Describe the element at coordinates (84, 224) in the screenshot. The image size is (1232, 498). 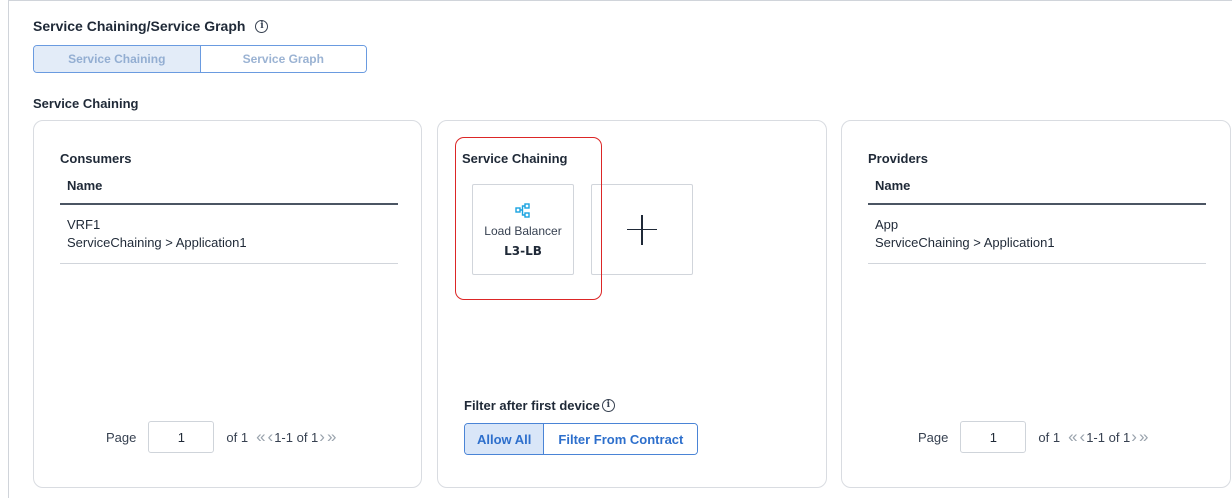
I see `consumer-vrf: VRF1` at that location.